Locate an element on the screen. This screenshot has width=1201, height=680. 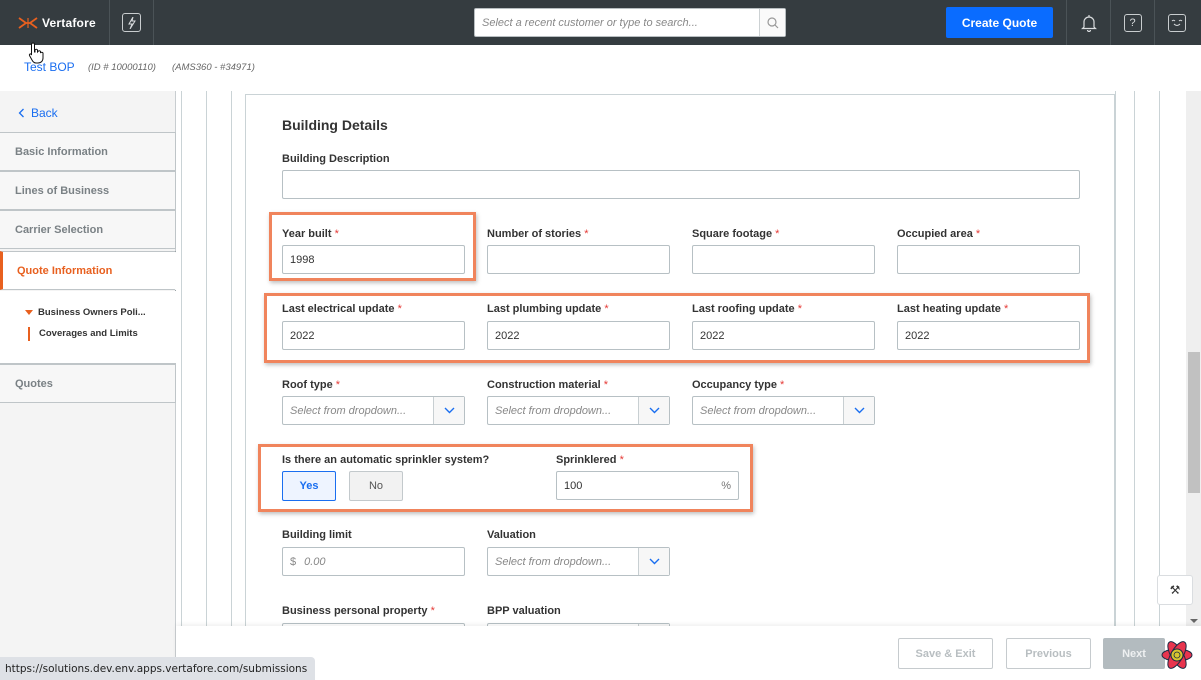
back-link: Back is located at coordinates (38, 113).